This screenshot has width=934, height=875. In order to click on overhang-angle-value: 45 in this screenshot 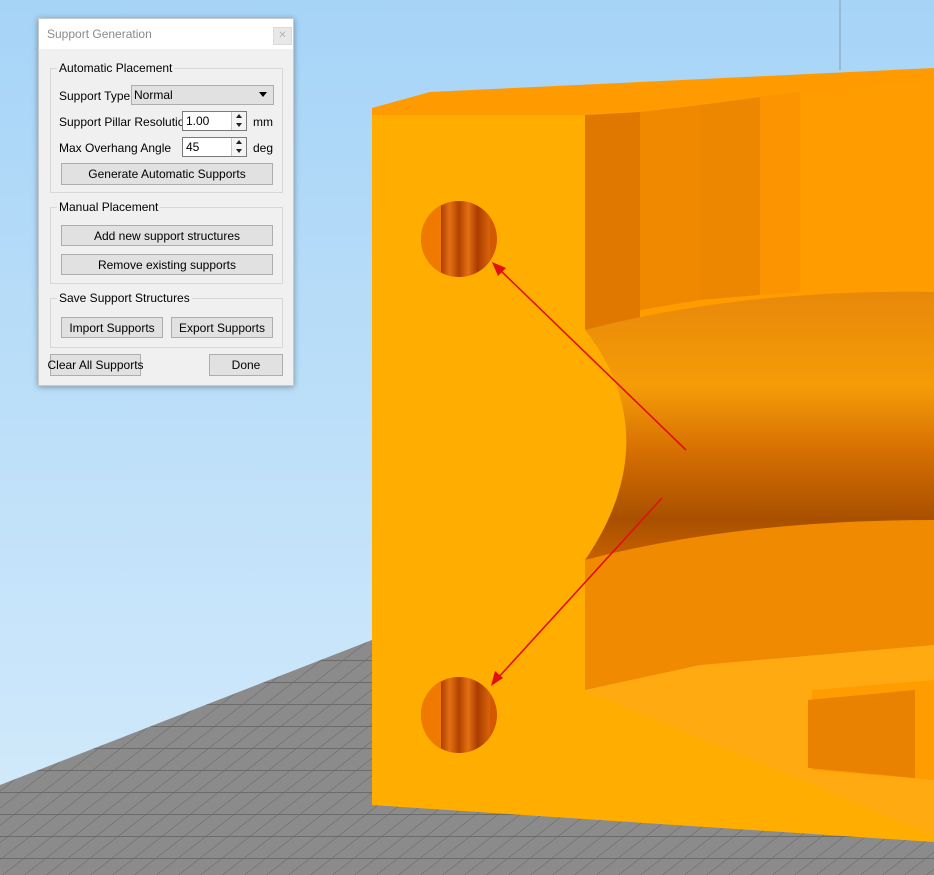, I will do `click(193, 147)`.